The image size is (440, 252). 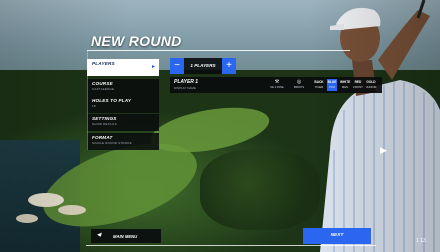 What do you see at coordinates (337, 236) in the screenshot?
I see `next-button: NEXT` at bounding box center [337, 236].